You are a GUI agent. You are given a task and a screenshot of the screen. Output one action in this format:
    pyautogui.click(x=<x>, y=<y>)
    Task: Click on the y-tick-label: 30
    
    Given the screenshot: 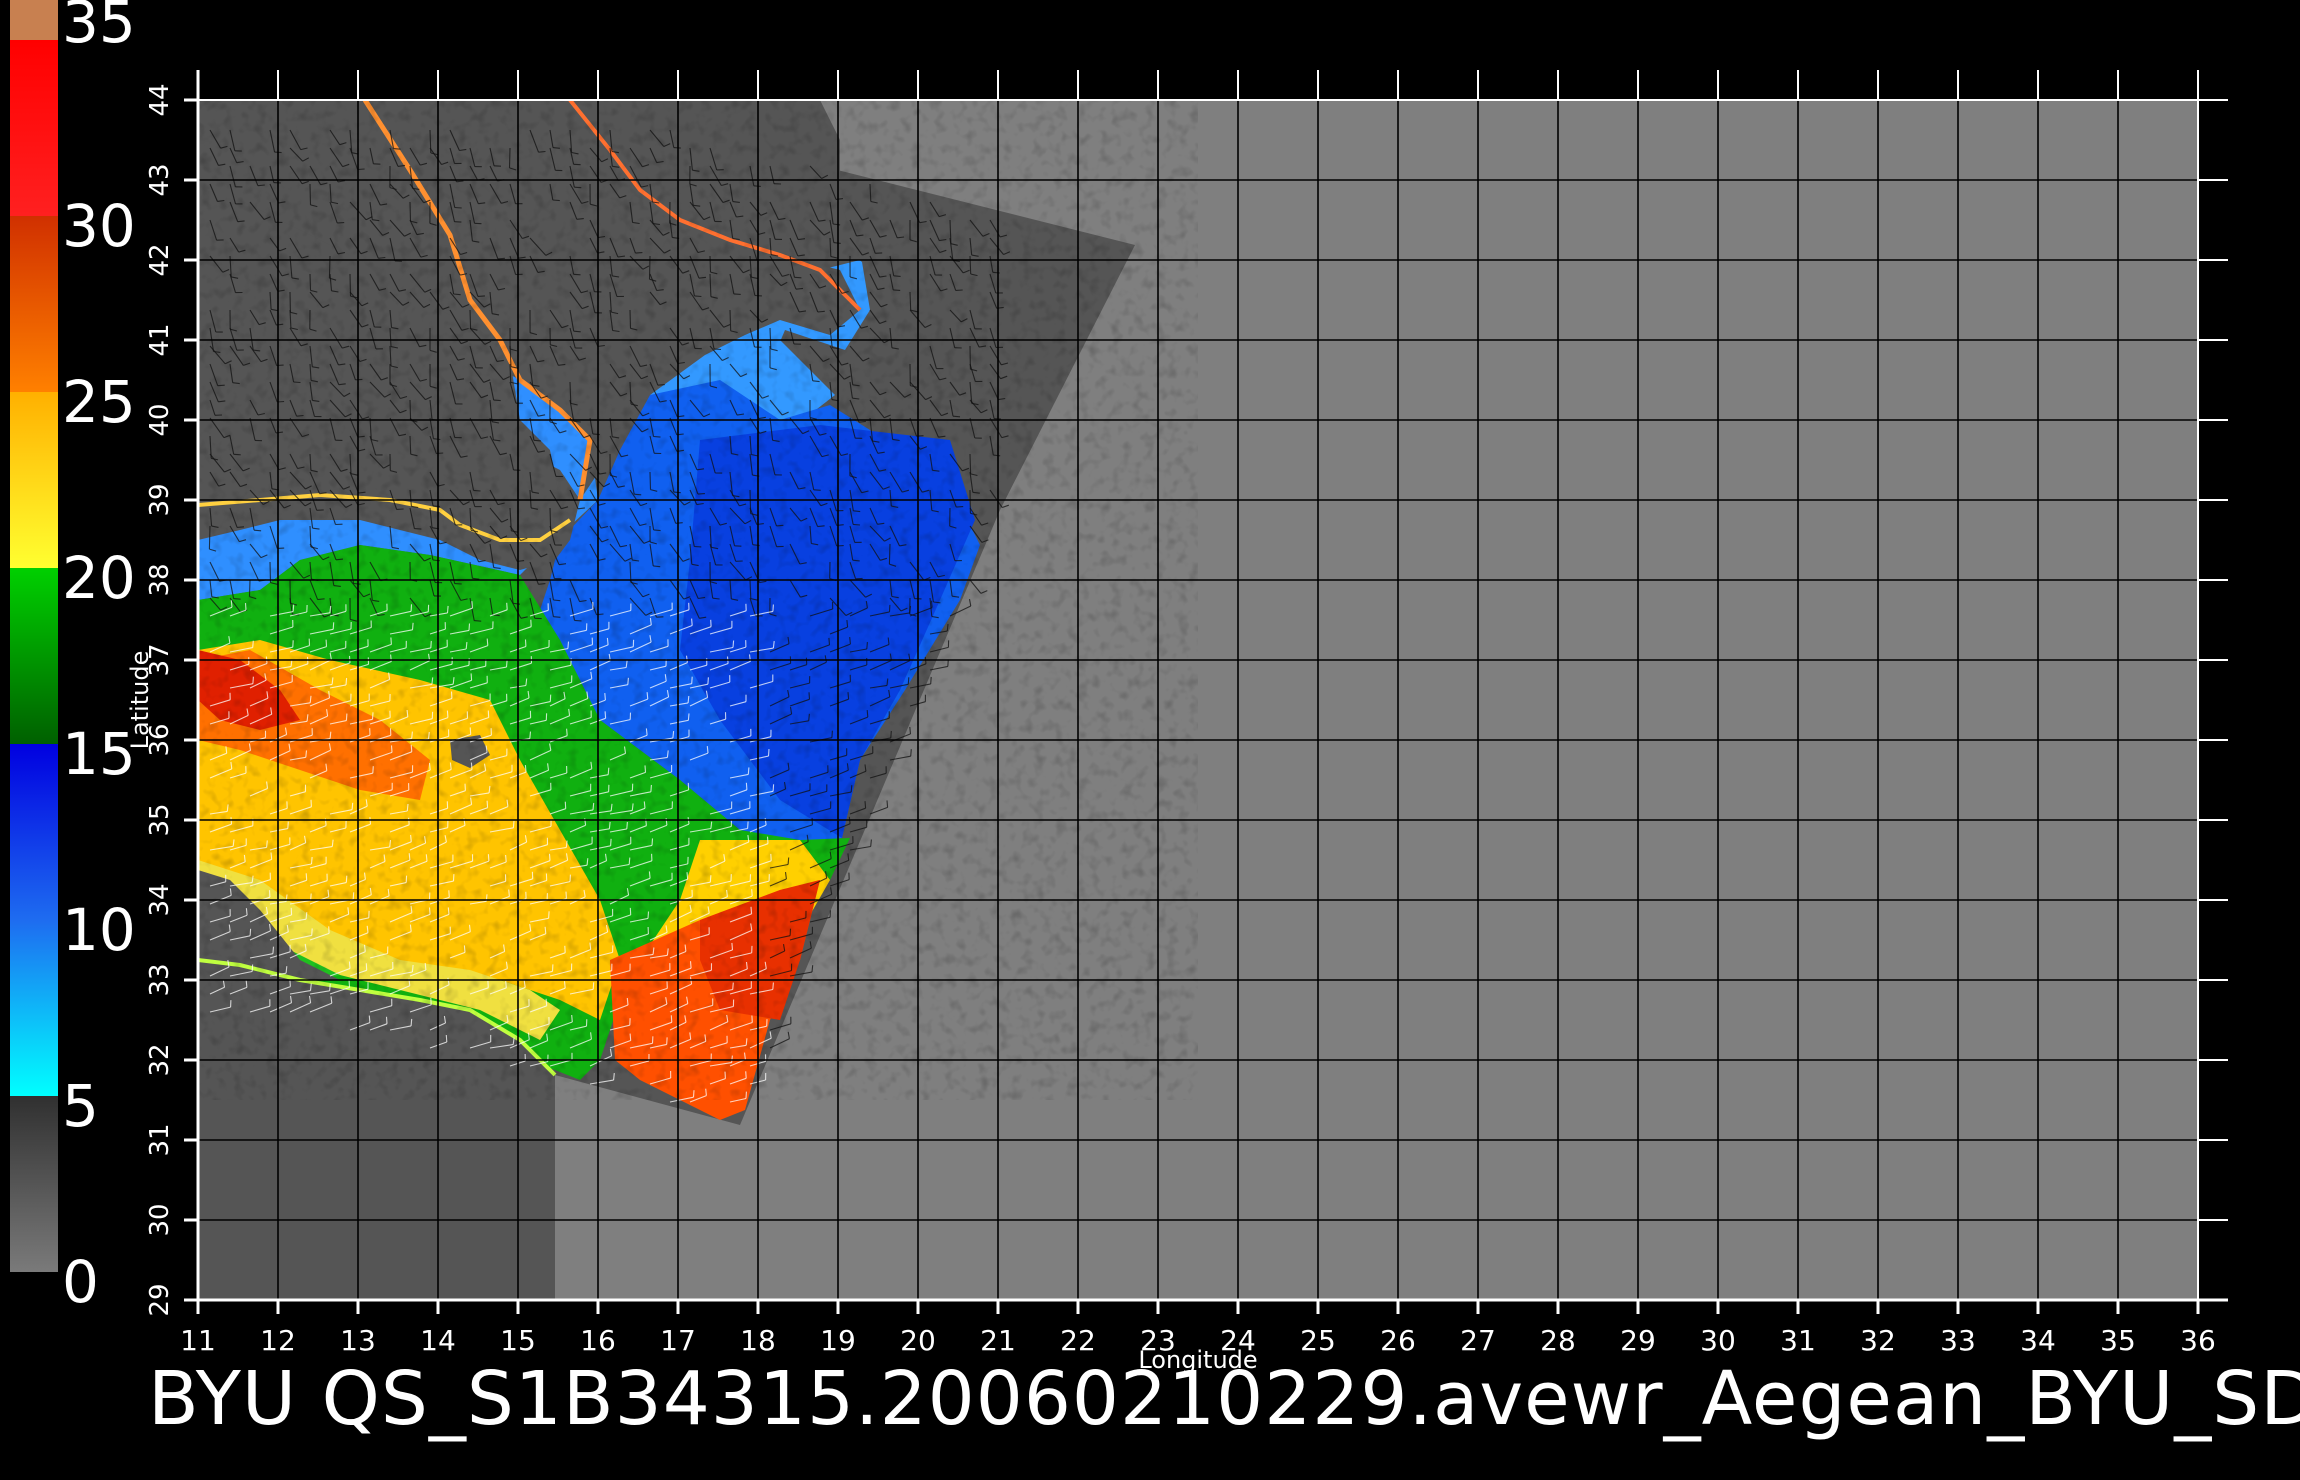 What is the action you would take?
    pyautogui.click(x=160, y=1219)
    